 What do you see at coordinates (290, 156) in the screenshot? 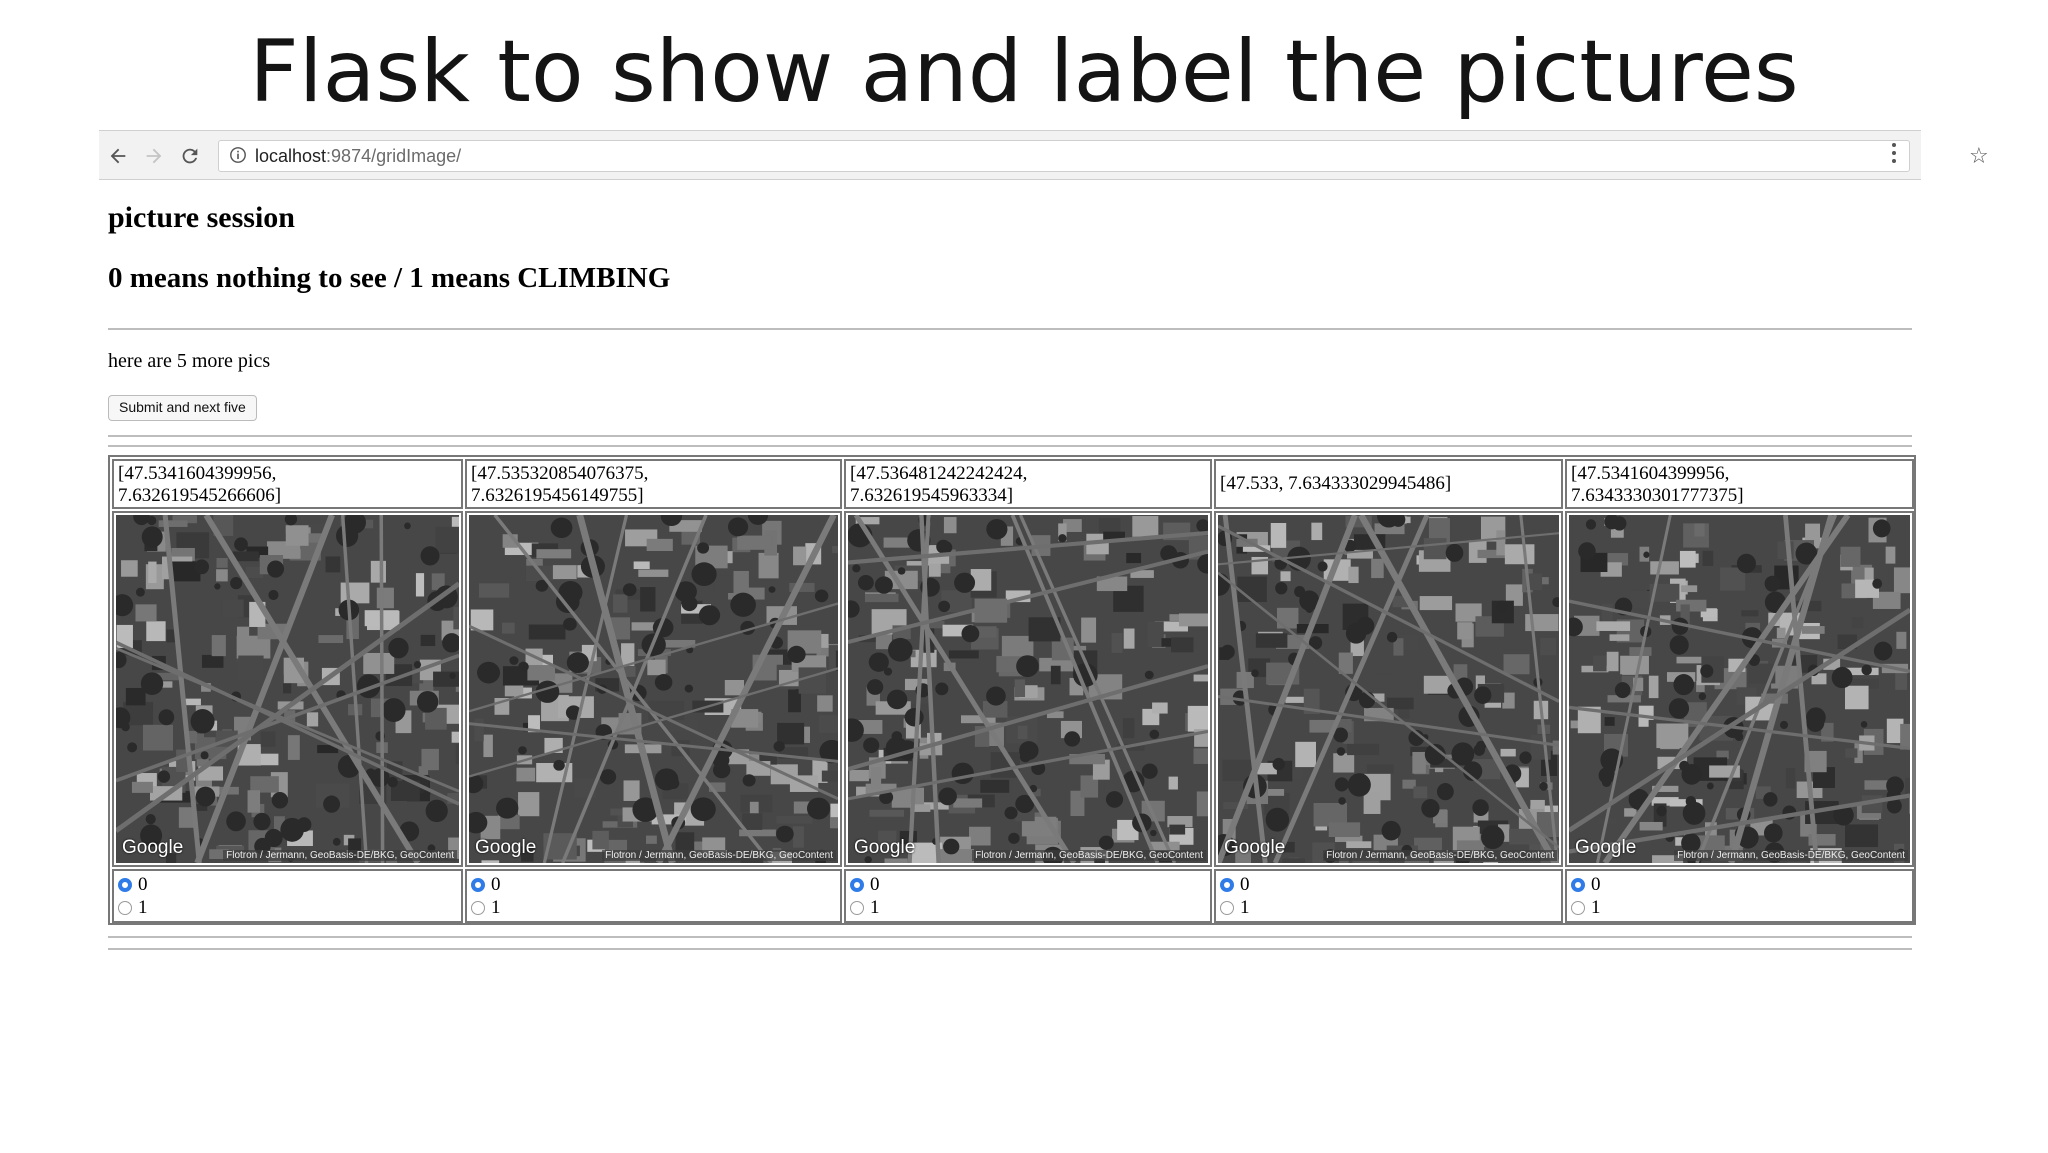
I see `url-host: localhost` at bounding box center [290, 156].